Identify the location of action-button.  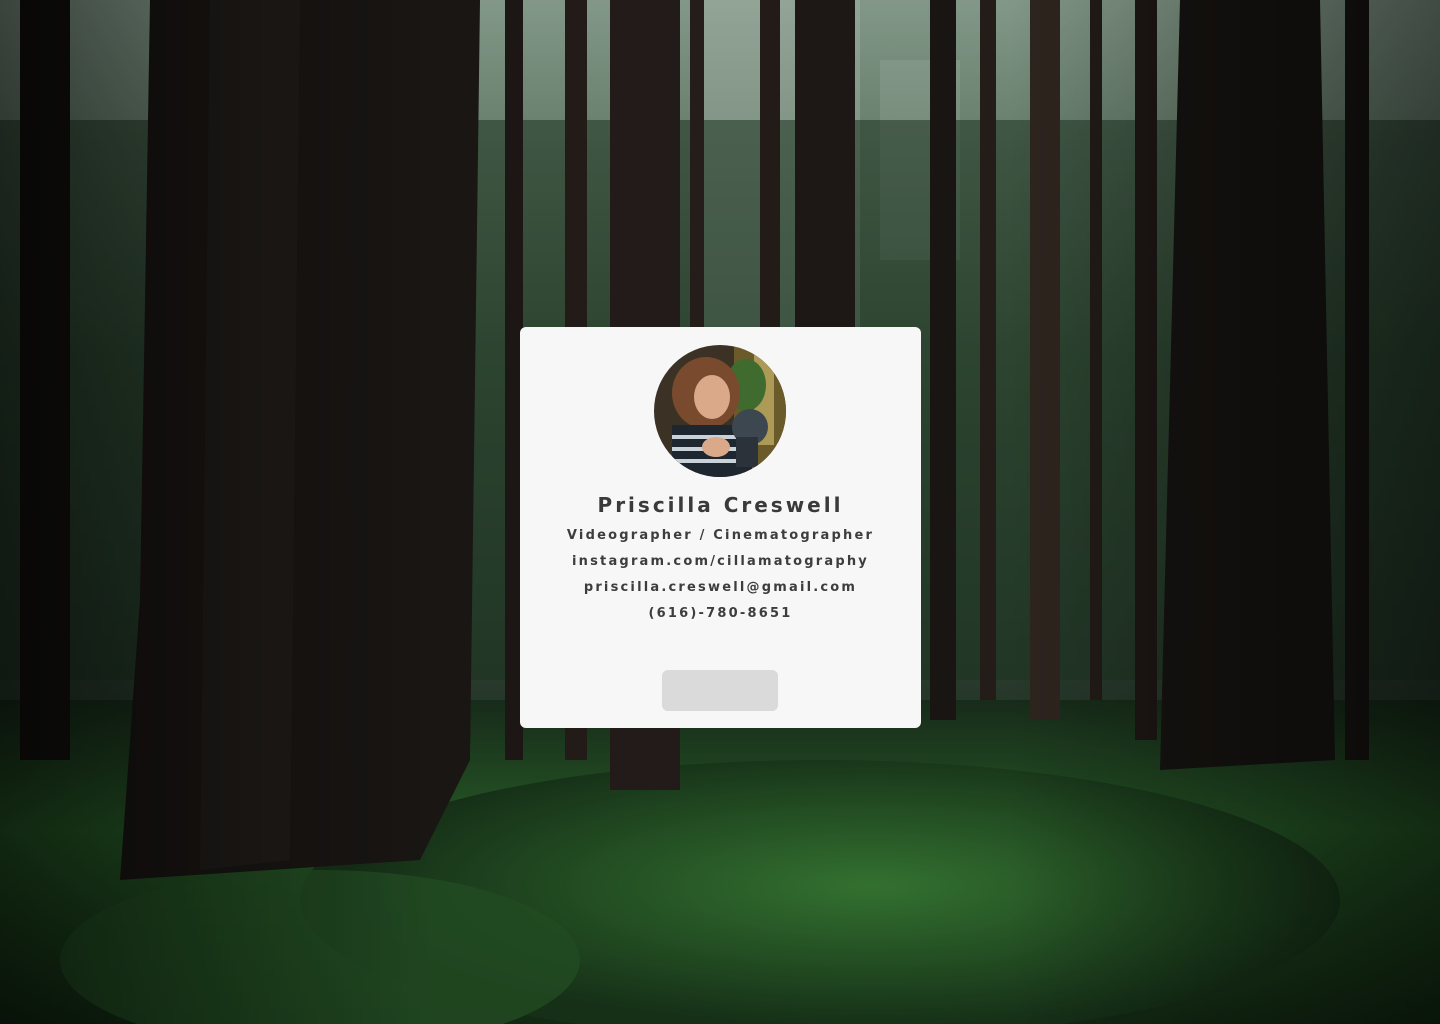
(720, 690).